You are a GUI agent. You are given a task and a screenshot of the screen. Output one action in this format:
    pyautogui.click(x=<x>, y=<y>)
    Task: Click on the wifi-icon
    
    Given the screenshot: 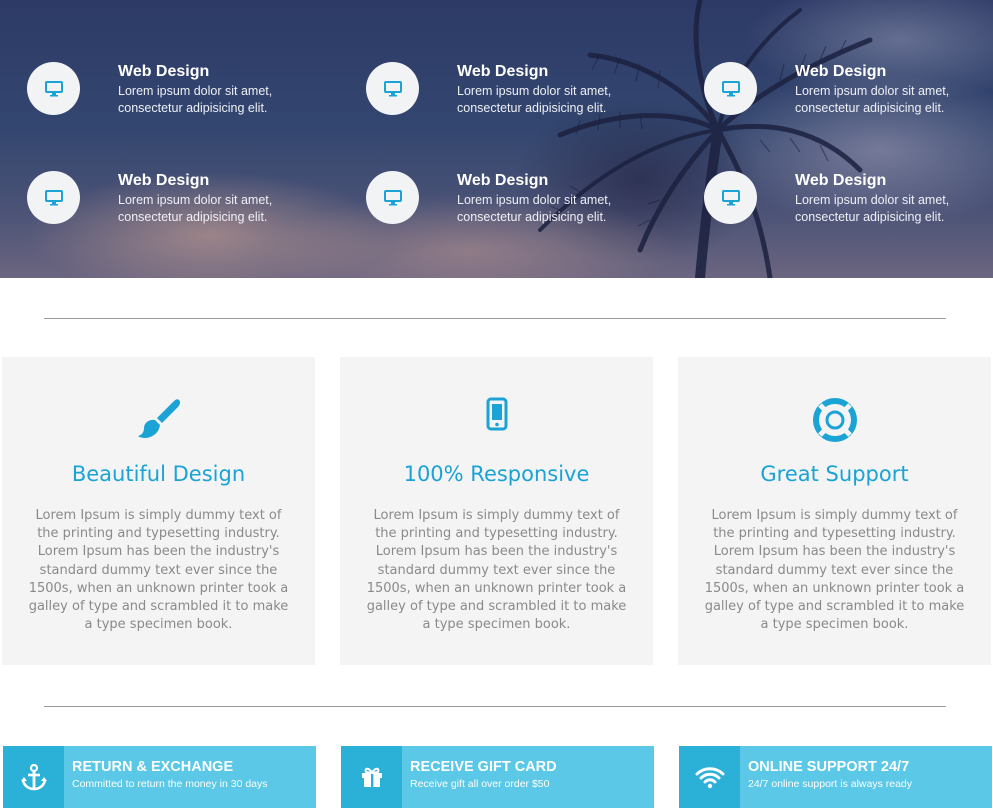 What is the action you would take?
    pyautogui.click(x=709, y=778)
    